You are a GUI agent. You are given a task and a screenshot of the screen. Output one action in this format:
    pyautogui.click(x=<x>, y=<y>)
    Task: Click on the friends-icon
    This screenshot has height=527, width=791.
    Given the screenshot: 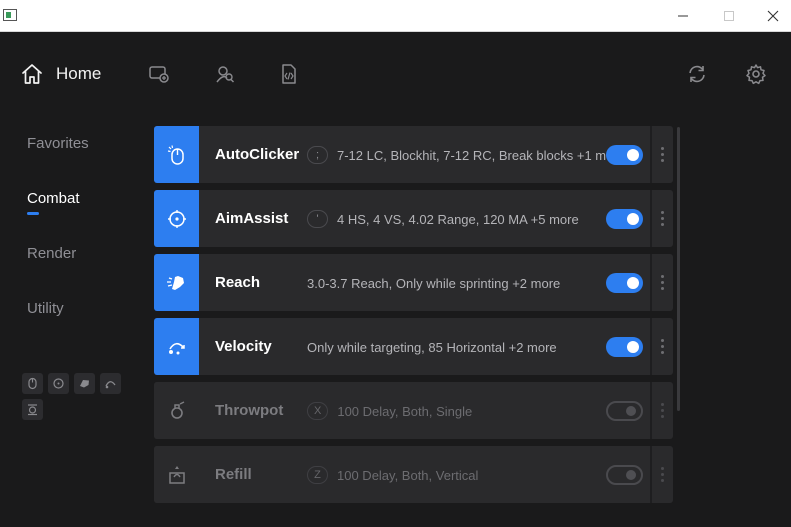 What is the action you would take?
    pyautogui.click(x=225, y=74)
    